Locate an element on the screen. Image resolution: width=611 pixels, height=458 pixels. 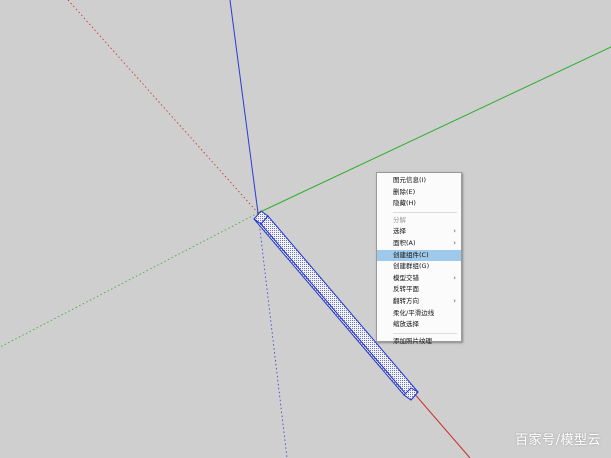
green-axis-dotted is located at coordinates (129, 280).